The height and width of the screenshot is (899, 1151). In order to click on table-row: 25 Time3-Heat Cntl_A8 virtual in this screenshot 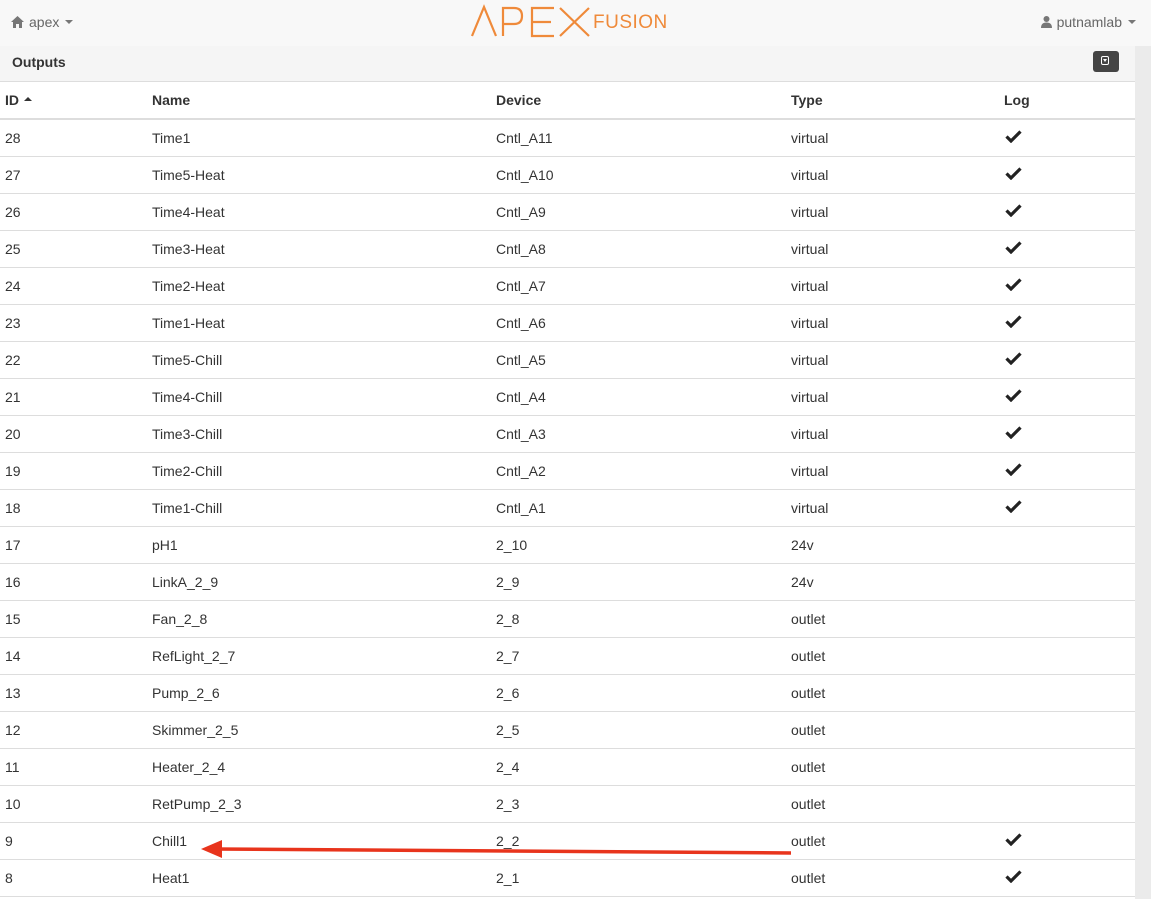, I will do `click(567, 249)`.